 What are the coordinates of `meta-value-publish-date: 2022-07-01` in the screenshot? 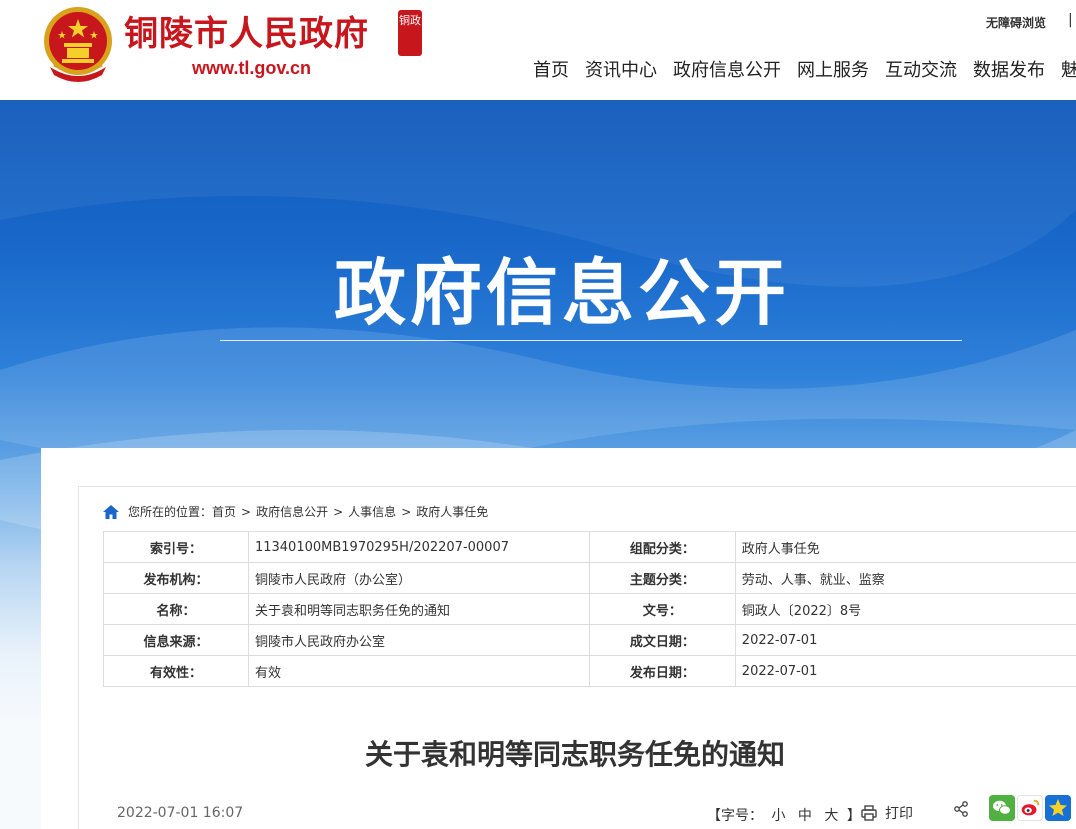 It's located at (905, 671).